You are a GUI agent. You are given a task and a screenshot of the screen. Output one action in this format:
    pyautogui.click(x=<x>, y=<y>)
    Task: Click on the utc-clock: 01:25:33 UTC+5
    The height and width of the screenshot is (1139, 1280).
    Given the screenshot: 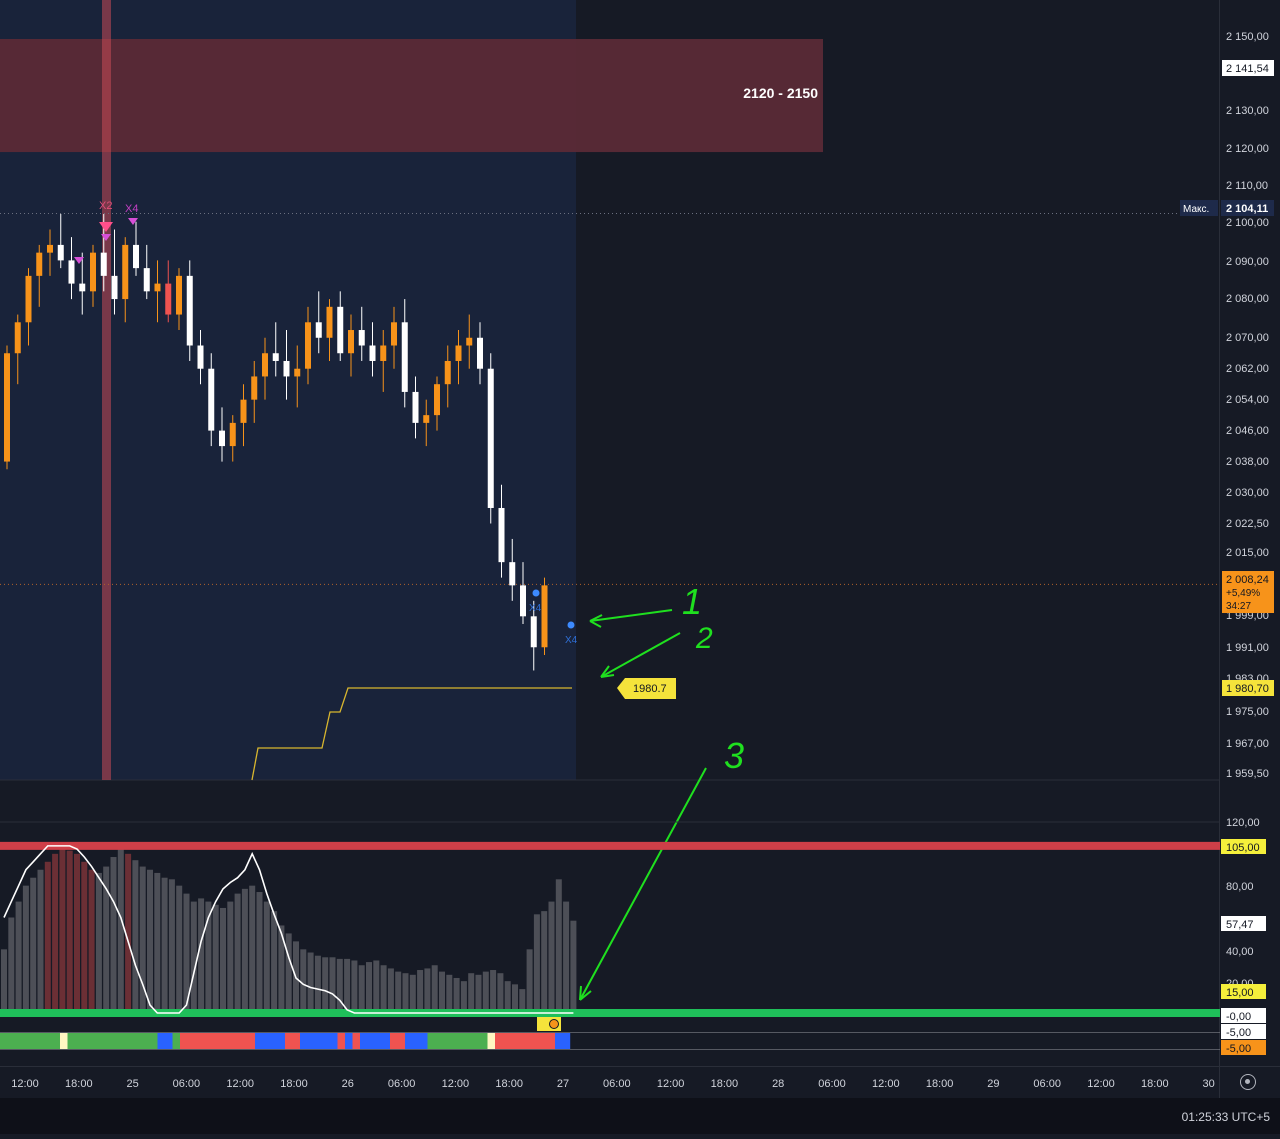 What is the action you would take?
    pyautogui.click(x=1226, y=1117)
    